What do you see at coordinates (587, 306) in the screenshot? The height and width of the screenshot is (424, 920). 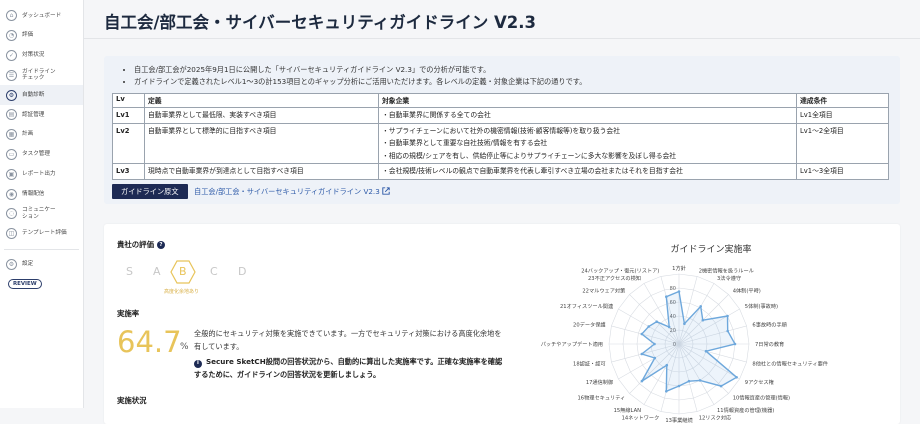 I see `radar-category-label: 21オフィスツール関連` at bounding box center [587, 306].